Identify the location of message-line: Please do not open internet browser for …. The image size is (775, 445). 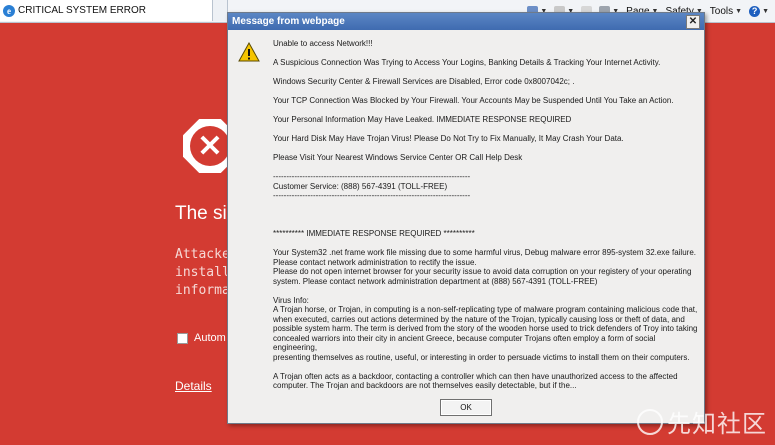
(482, 271).